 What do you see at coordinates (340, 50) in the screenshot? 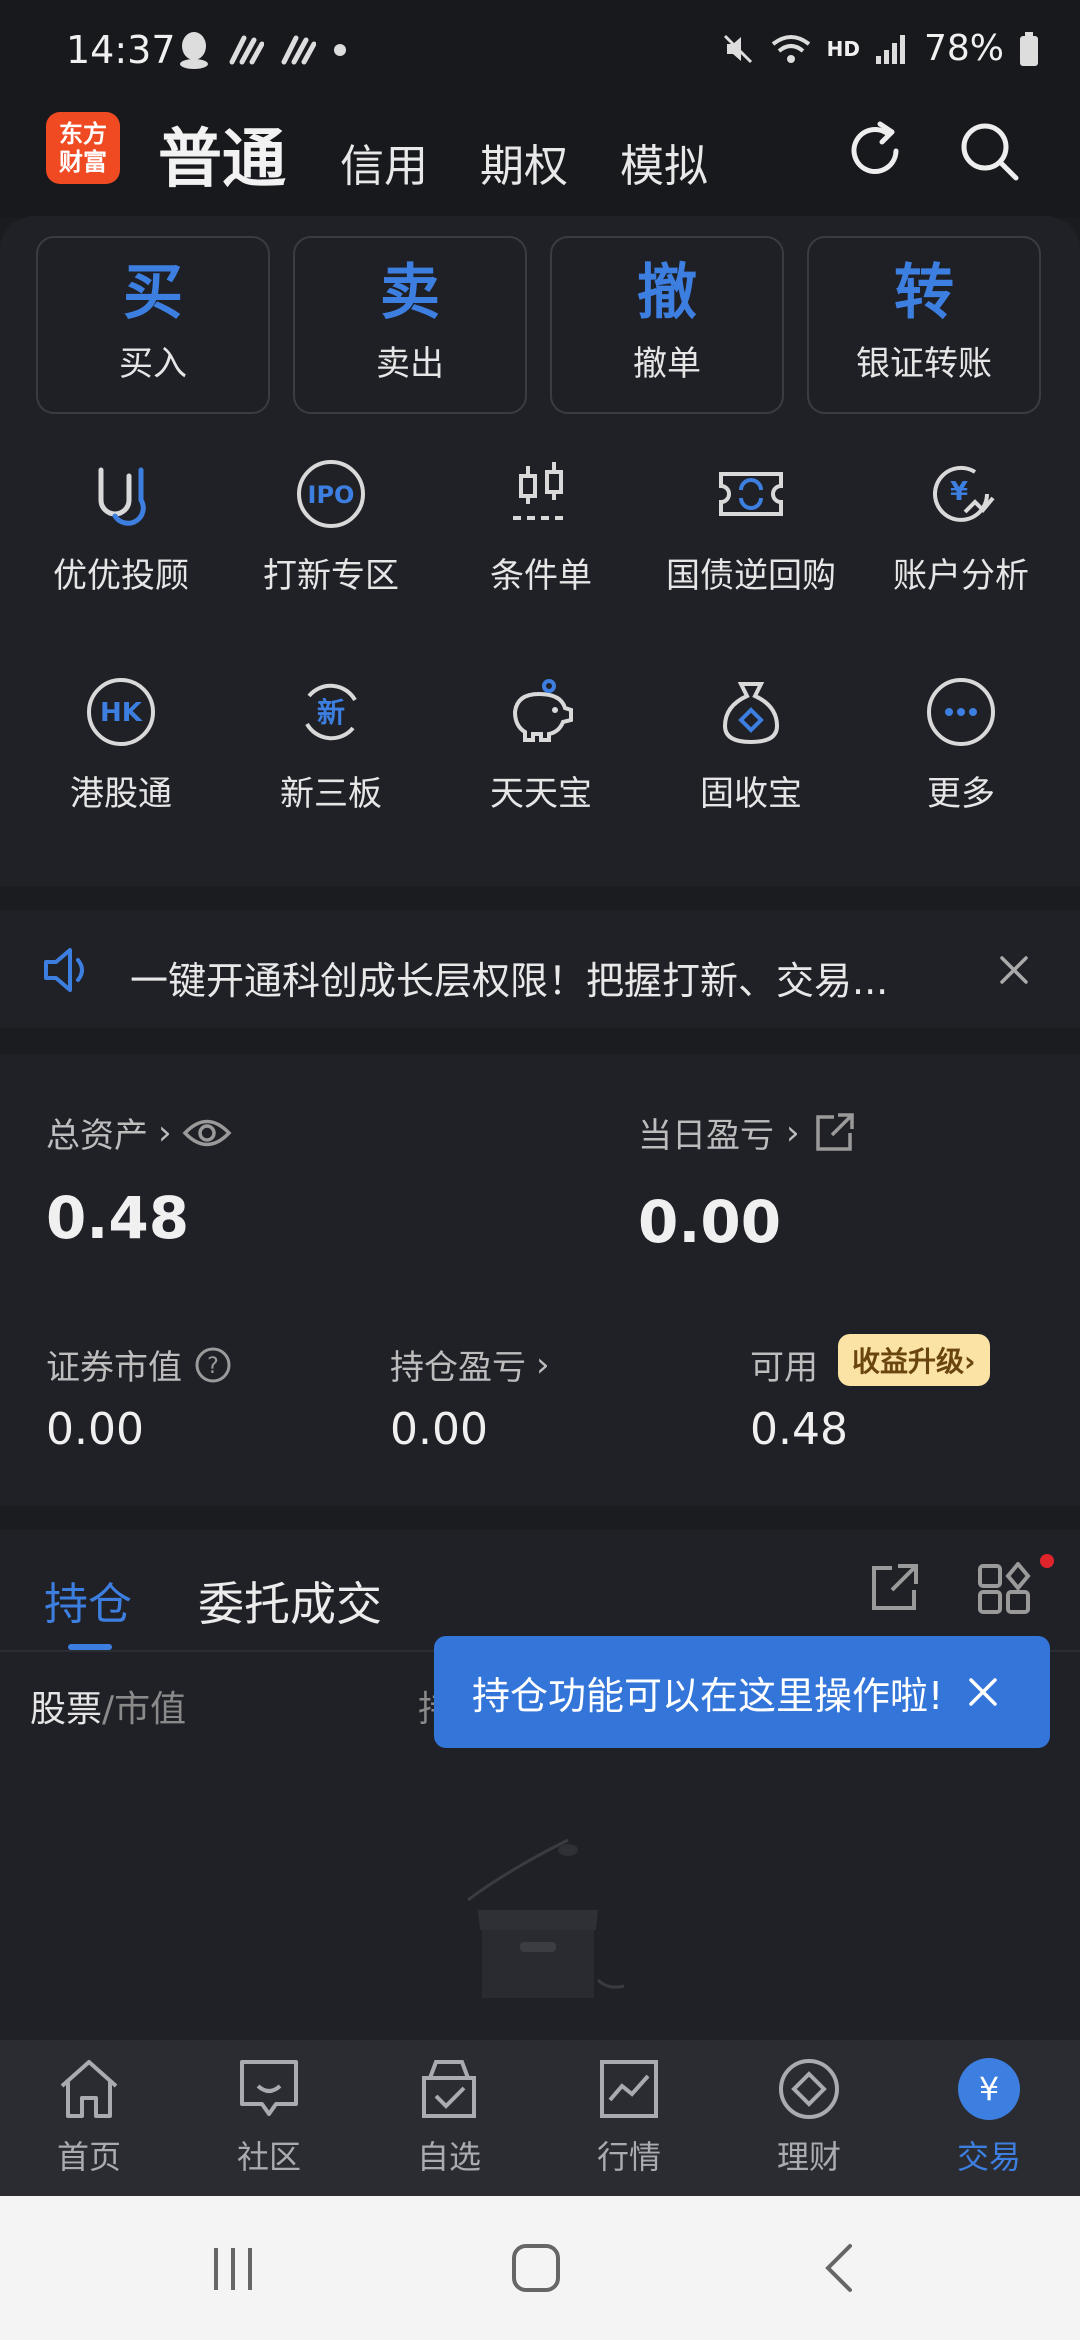
I see `dot-icon` at bounding box center [340, 50].